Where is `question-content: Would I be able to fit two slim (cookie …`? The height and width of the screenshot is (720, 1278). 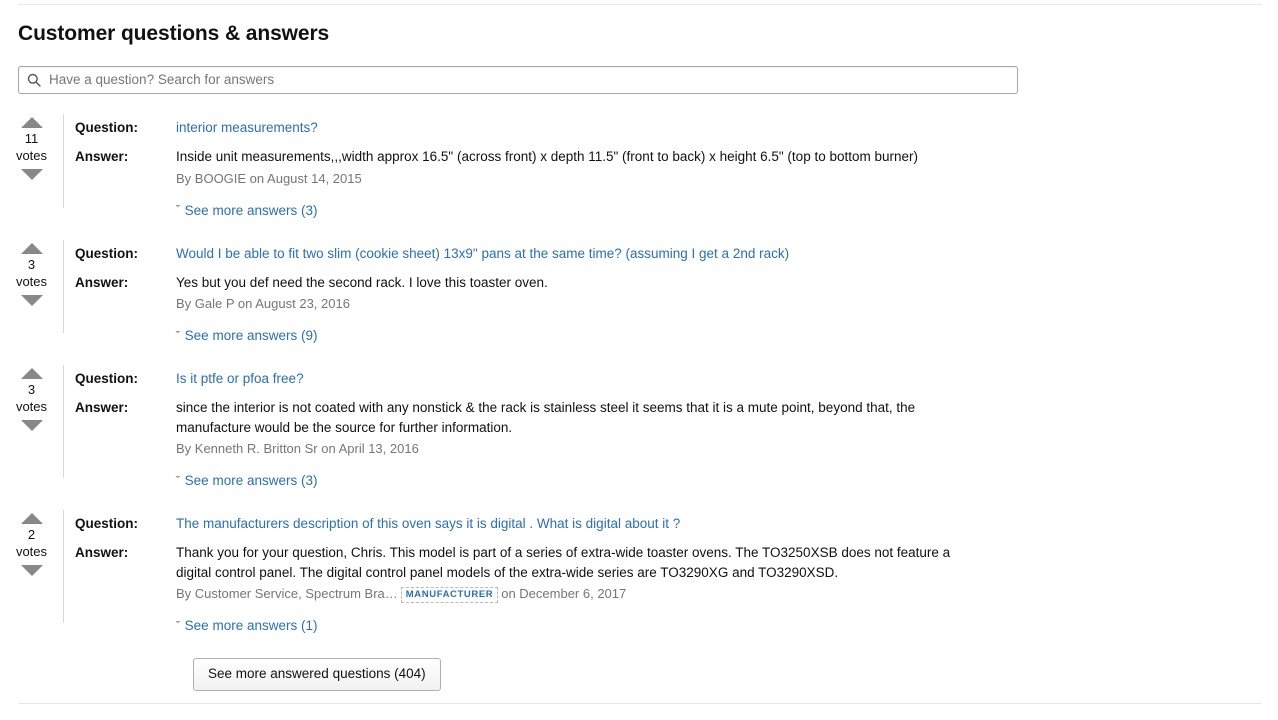
question-content: Would I be able to fit two slim (cookie … is located at coordinates (578, 253).